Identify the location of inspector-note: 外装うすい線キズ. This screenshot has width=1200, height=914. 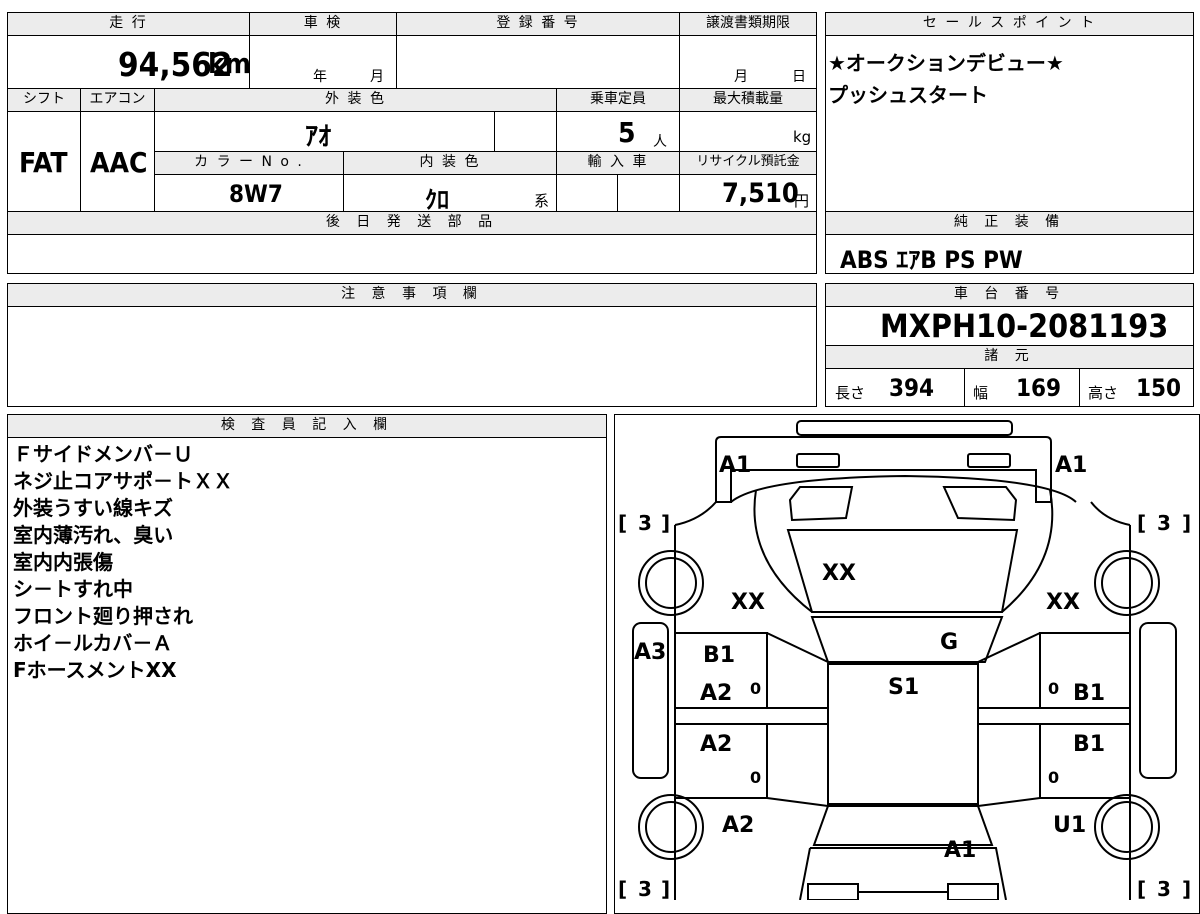
(93, 508).